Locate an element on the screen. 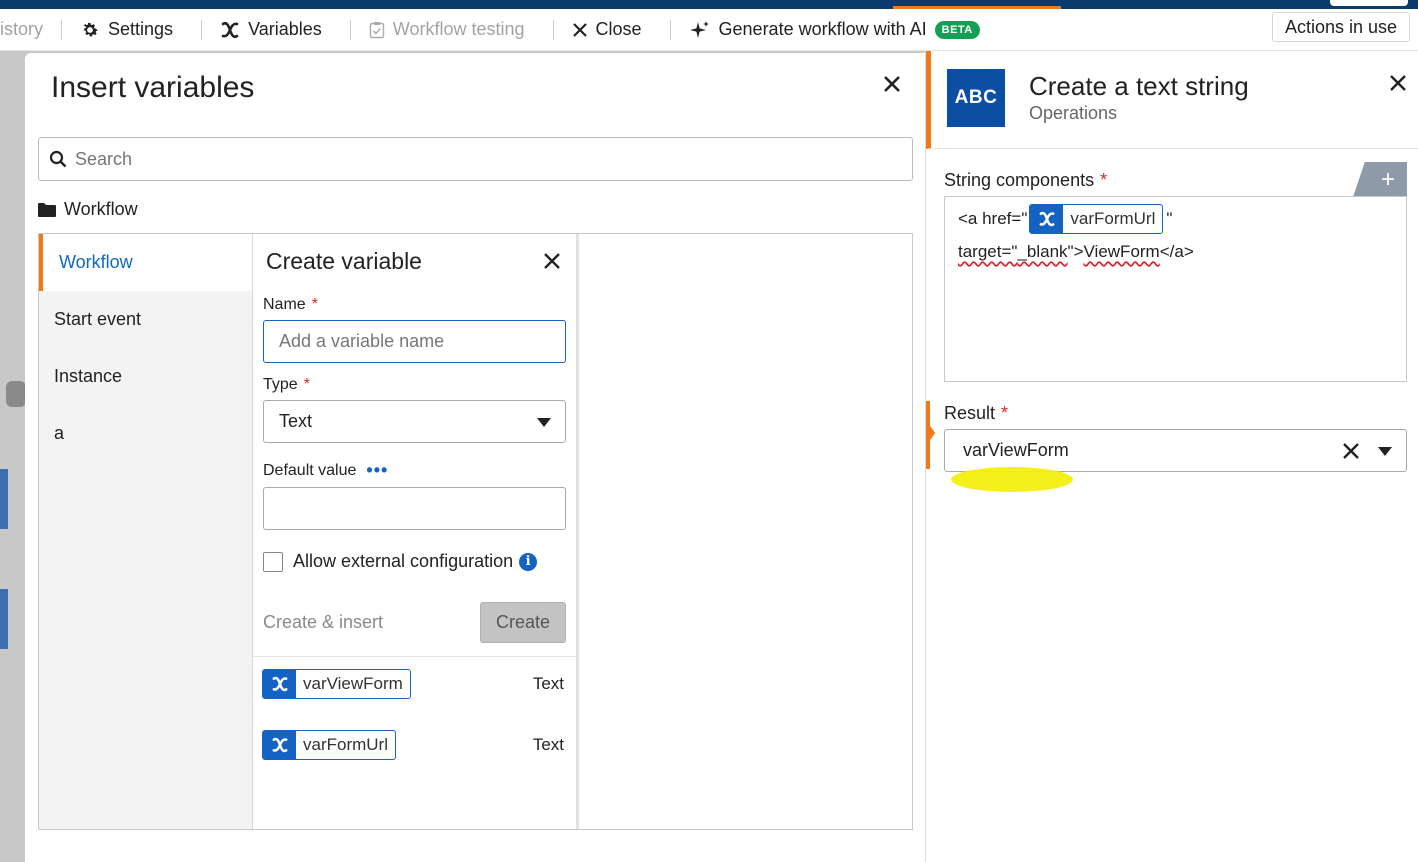  nav-item-start-event: Start event is located at coordinates (145, 319).